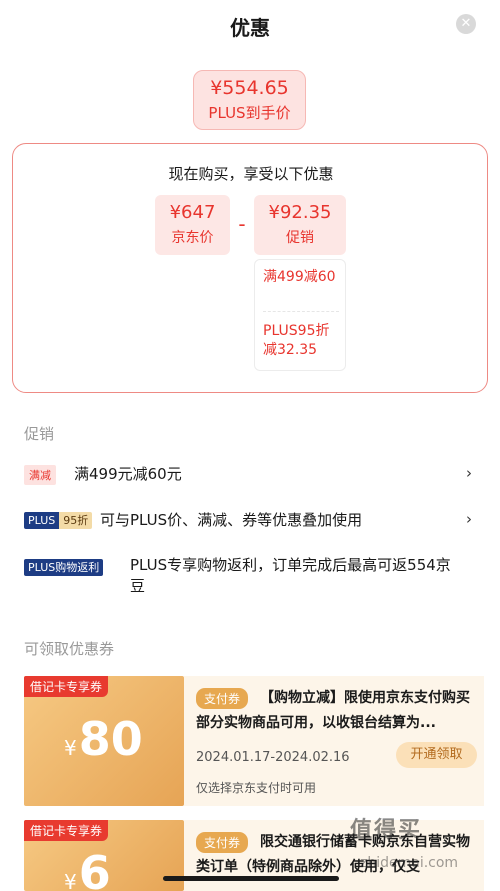  What do you see at coordinates (300, 225) in the screenshot?
I see `promo-price-box: ¥92.35 促销` at bounding box center [300, 225].